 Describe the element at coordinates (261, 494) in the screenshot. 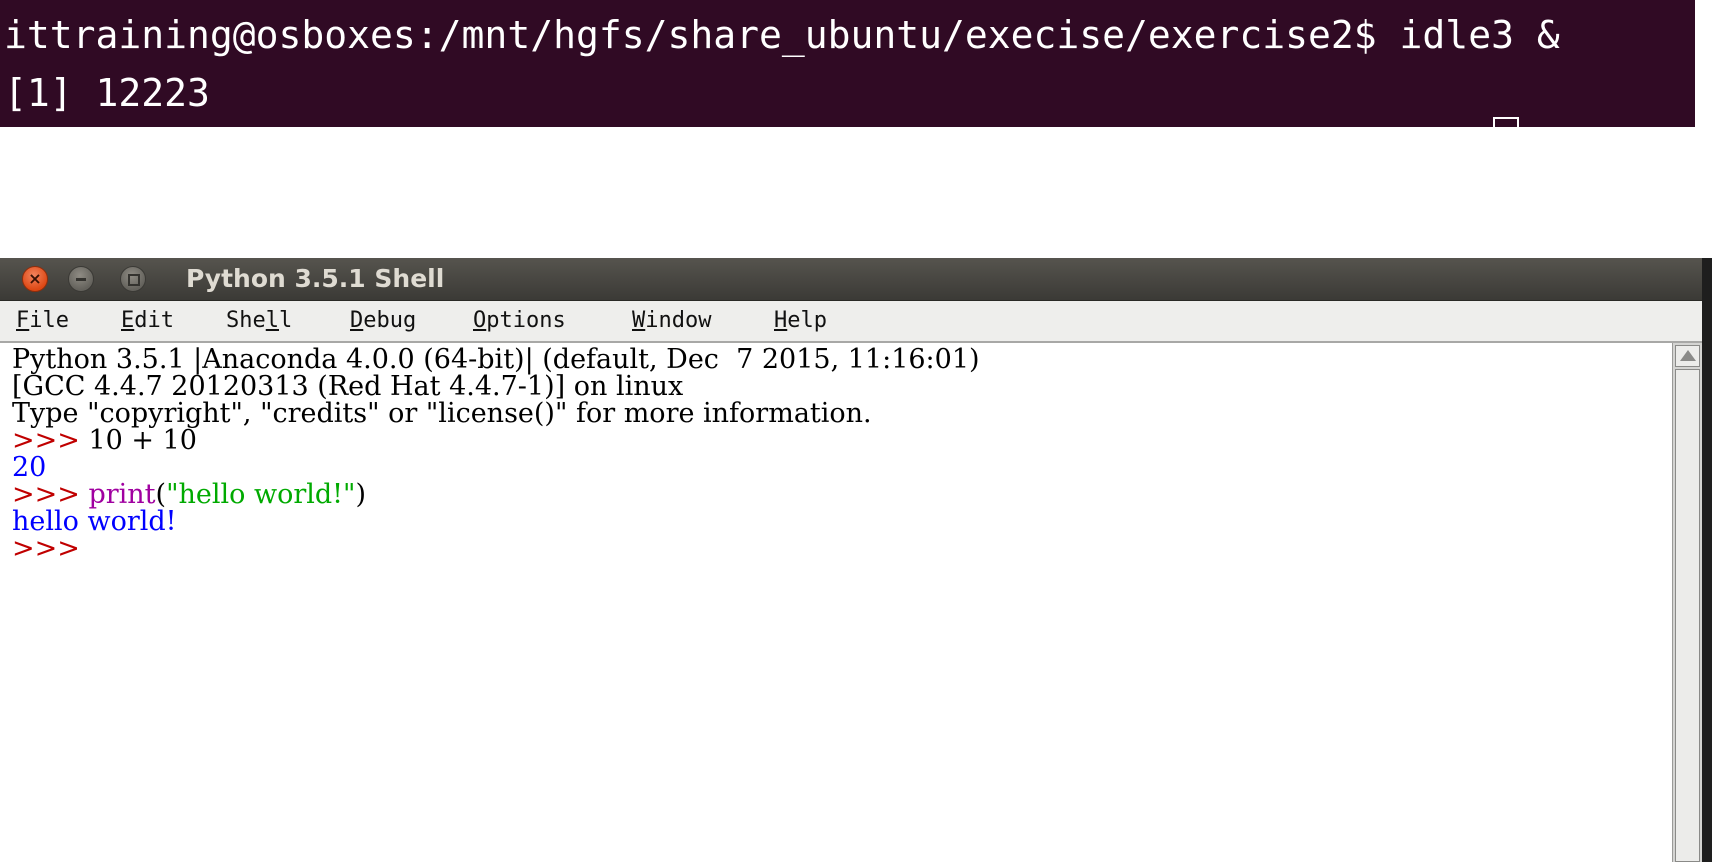

I see `string-literal: "hello world!"` at that location.